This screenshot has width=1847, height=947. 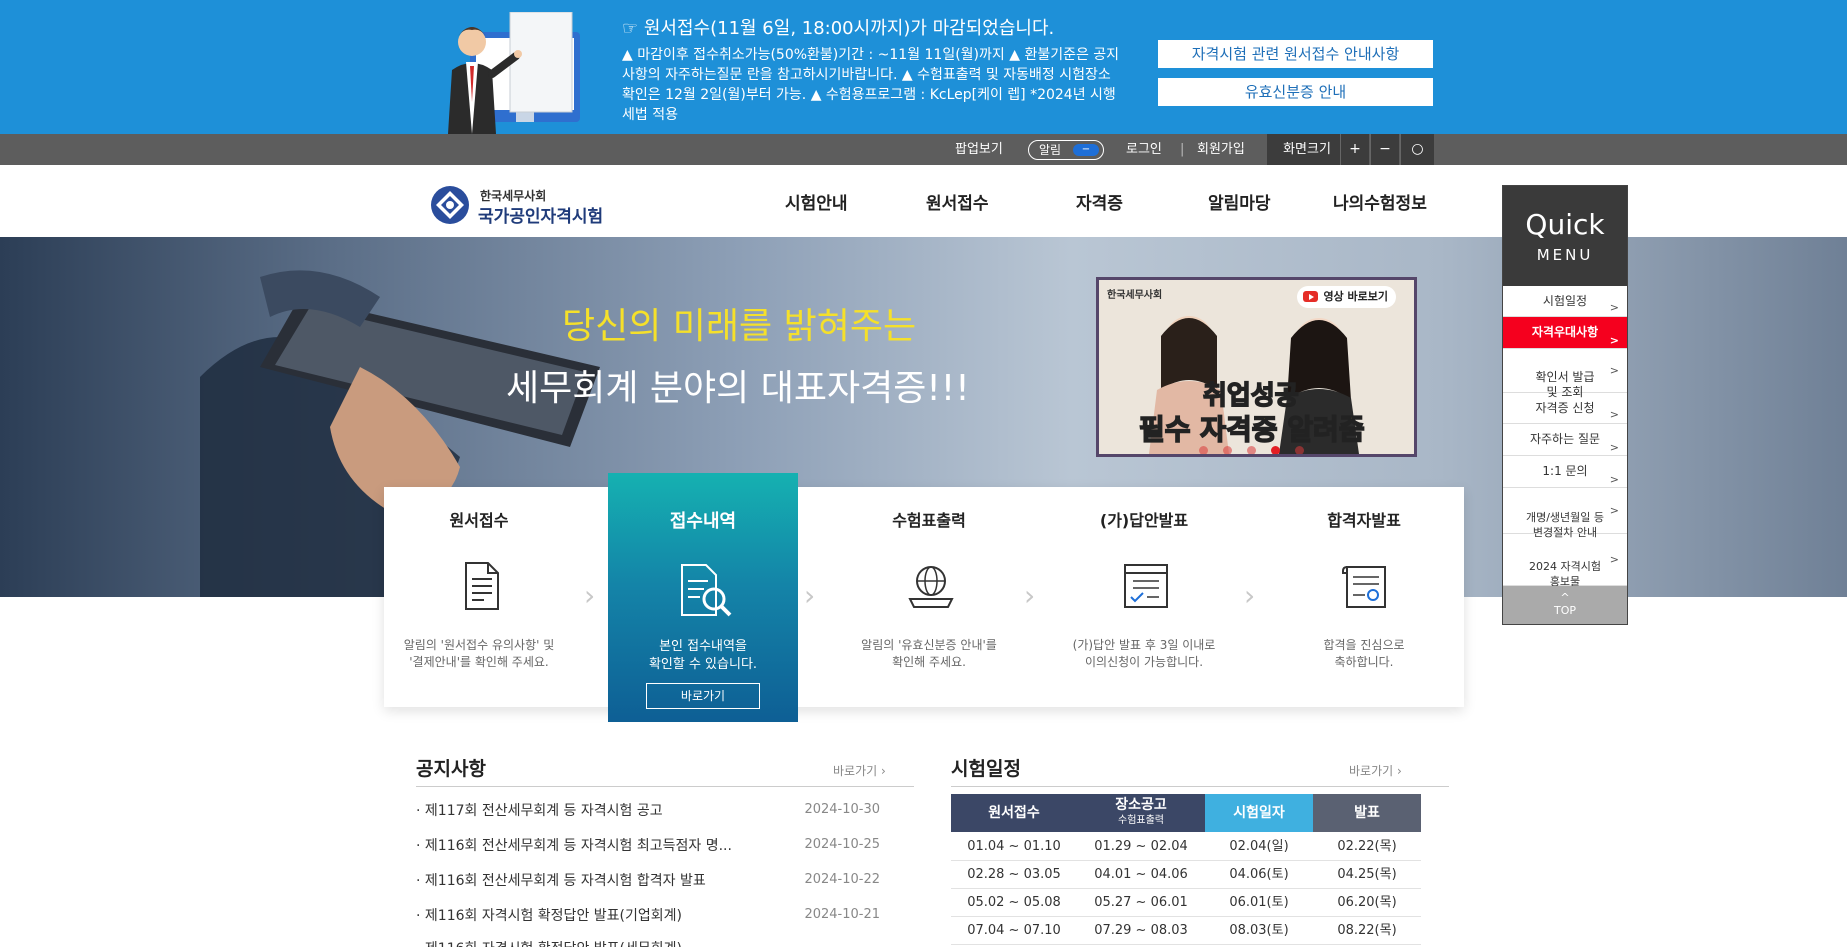 I want to click on hero-headline: 당신의 미래를 밝혀주는, so click(x=739, y=326).